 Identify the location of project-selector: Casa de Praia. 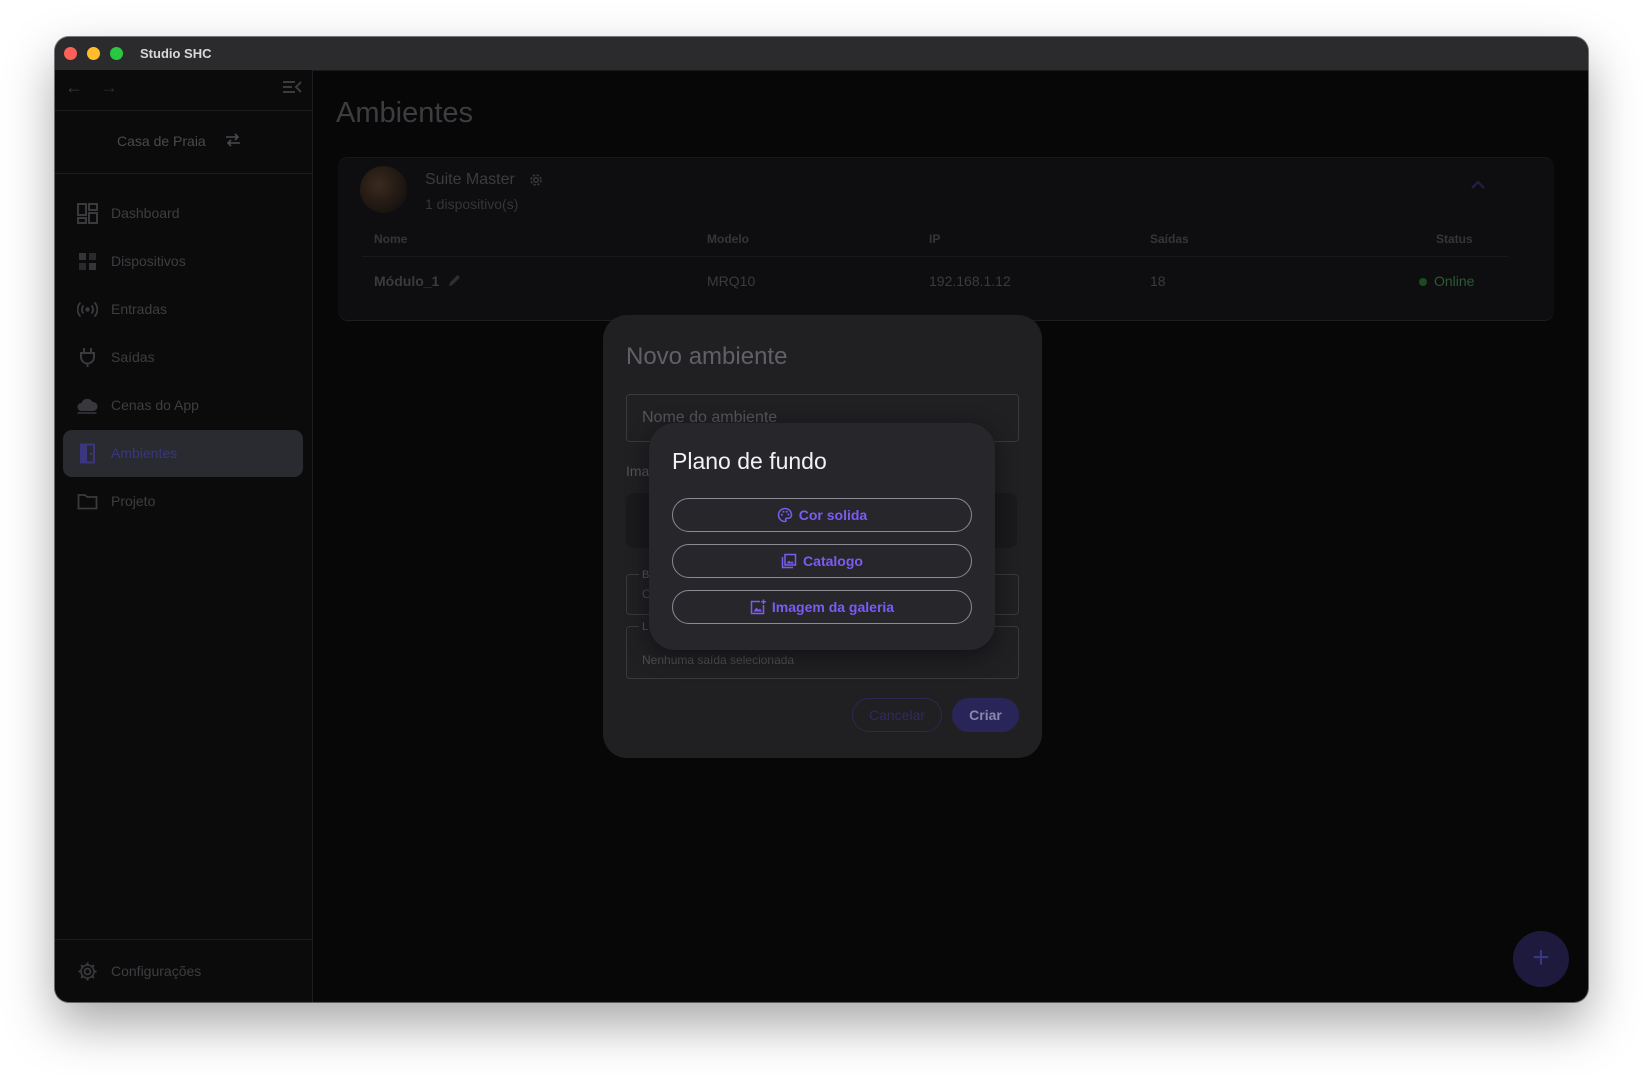
(183, 142).